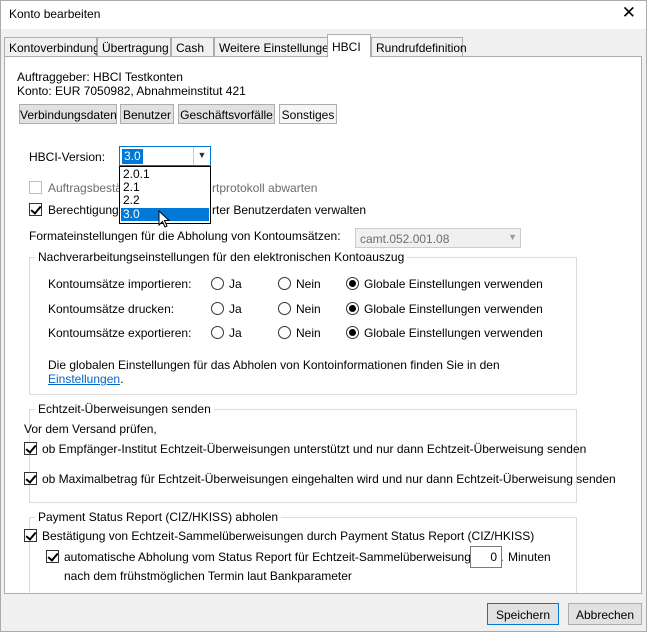 This screenshot has width=647, height=632. Describe the element at coordinates (30, 448) in the screenshot. I see `echtzeit-institut-checkbox` at that location.